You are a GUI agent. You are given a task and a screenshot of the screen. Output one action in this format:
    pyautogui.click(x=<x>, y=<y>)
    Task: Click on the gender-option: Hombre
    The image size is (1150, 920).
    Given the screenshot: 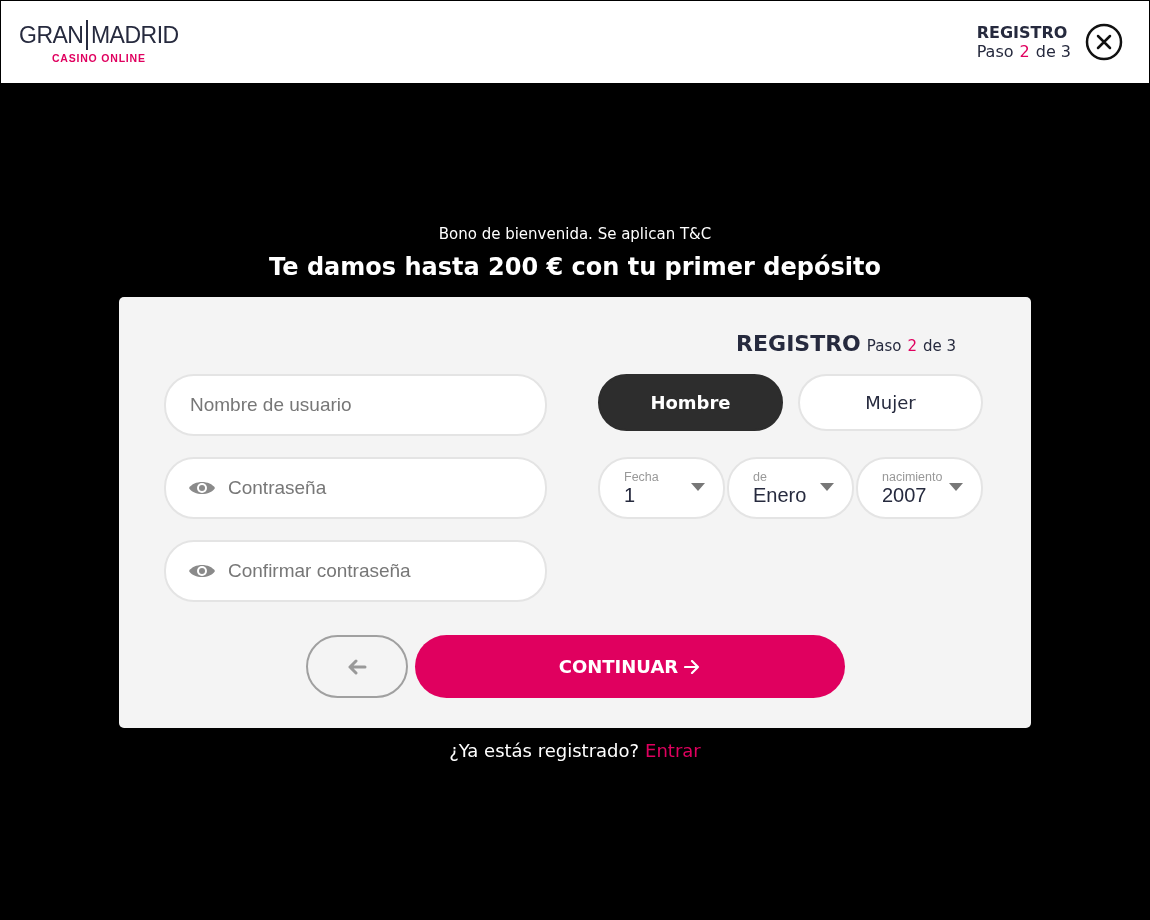 What is the action you would take?
    pyautogui.click(x=690, y=402)
    